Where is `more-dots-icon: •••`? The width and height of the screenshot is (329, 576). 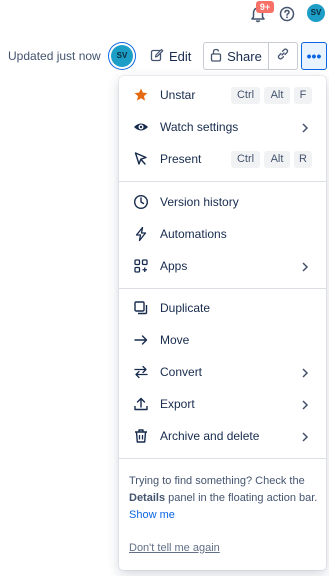
more-dots-icon: ••• is located at coordinates (314, 56).